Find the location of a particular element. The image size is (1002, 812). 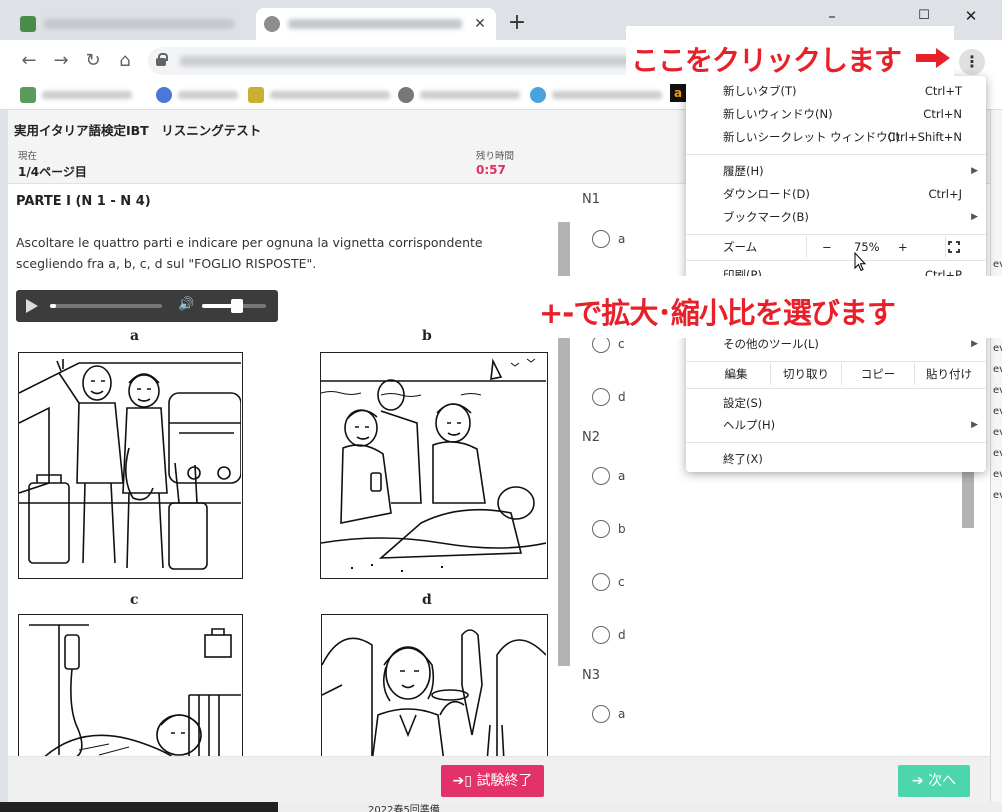

image-label-a: a is located at coordinates (135, 336).